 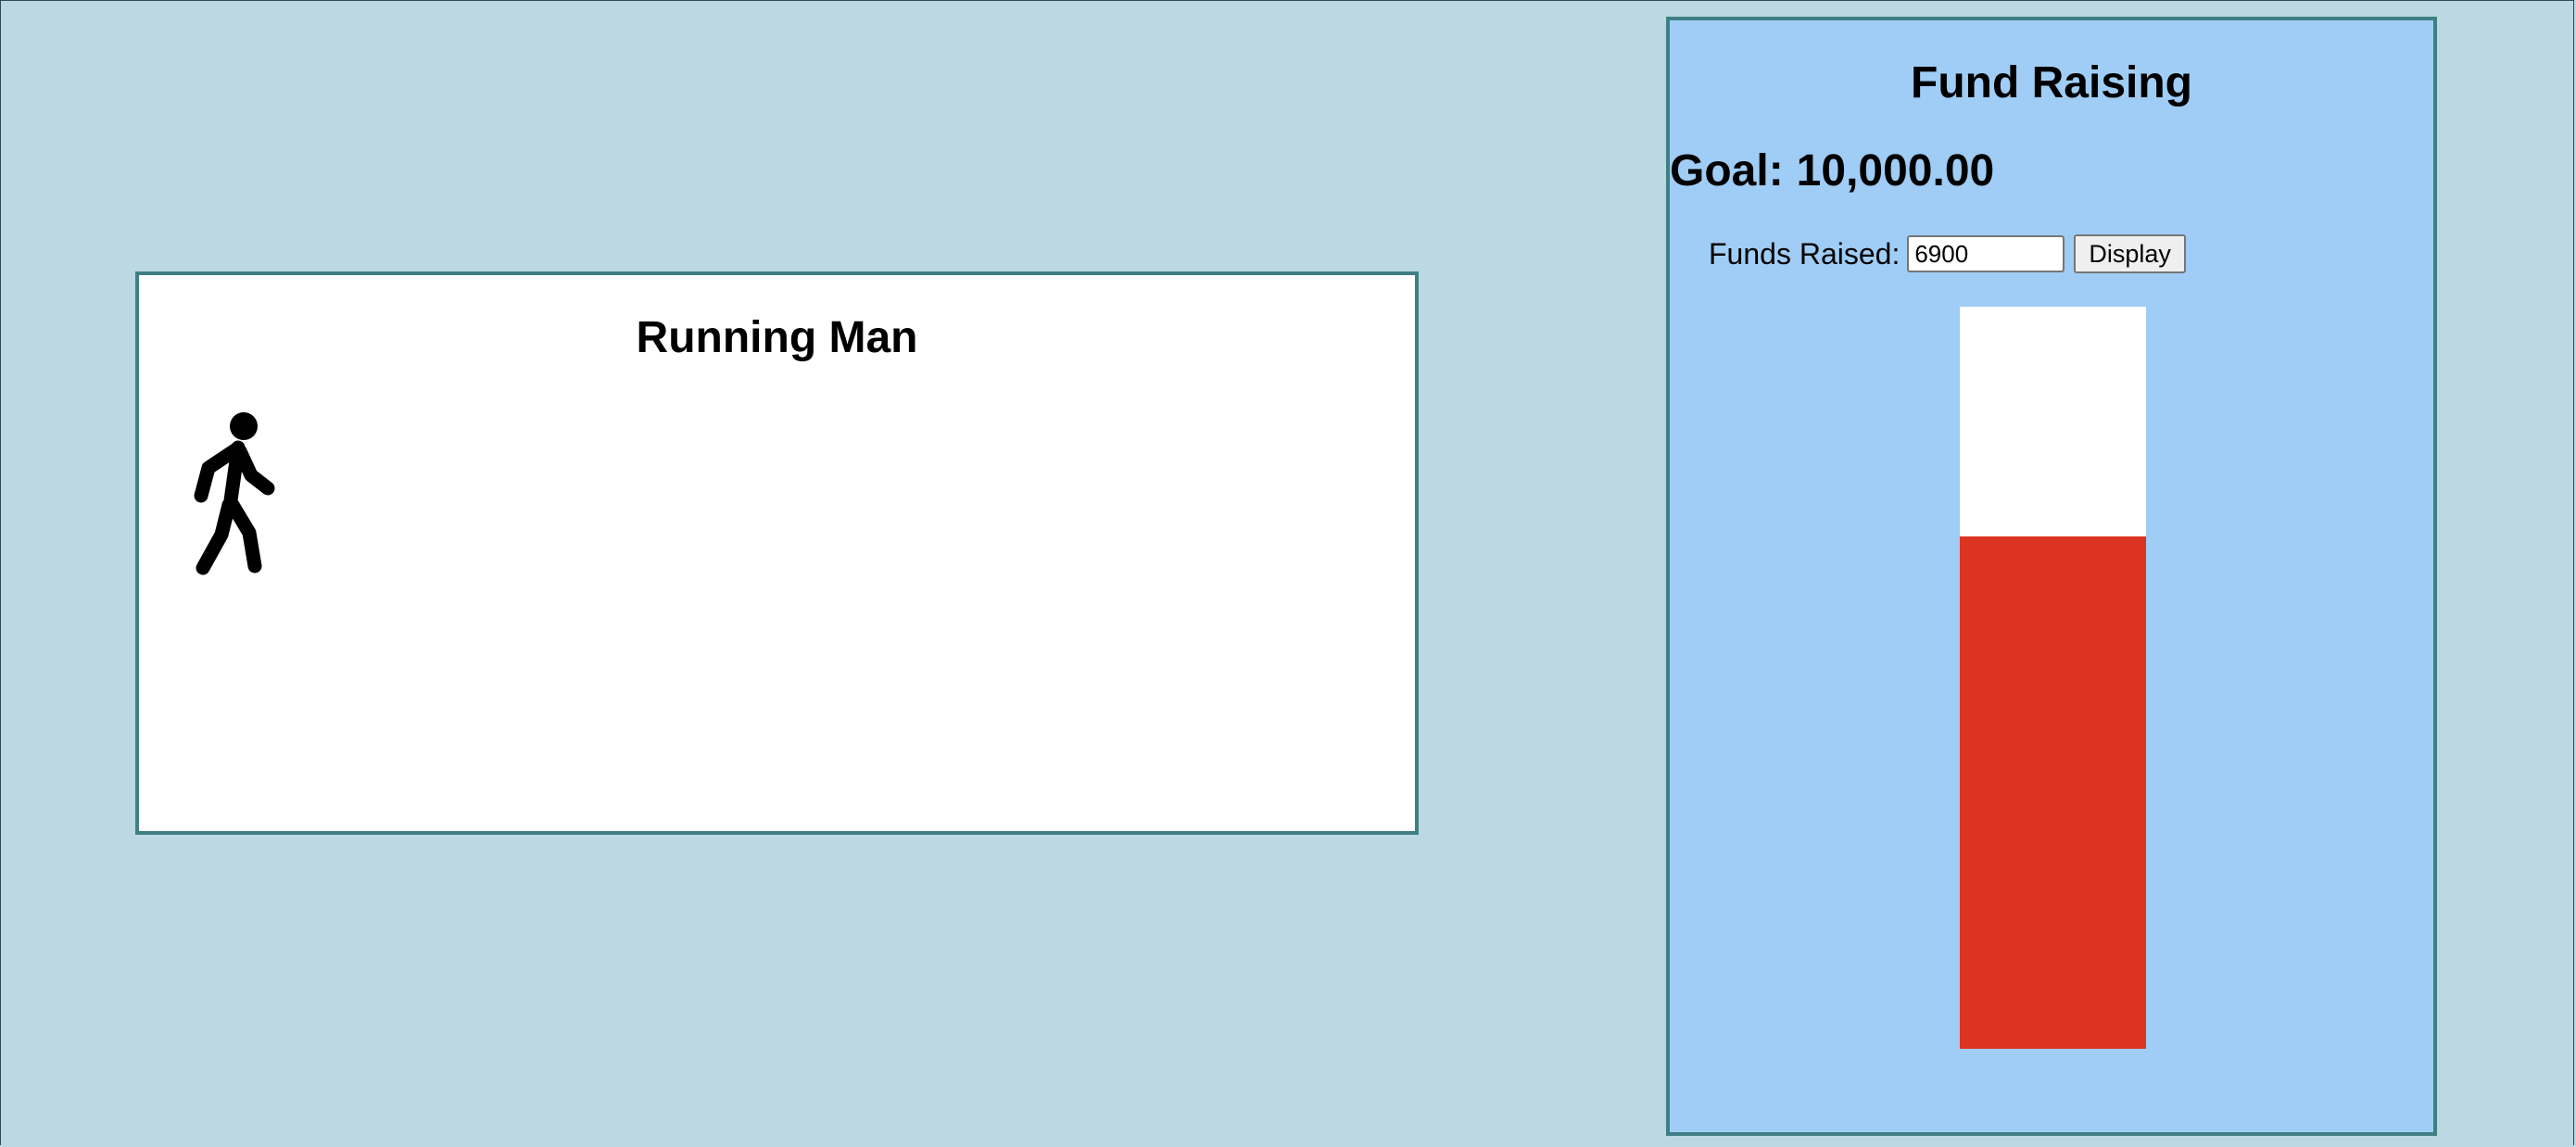 What do you see at coordinates (2130, 253) in the screenshot?
I see `display-button: Display` at bounding box center [2130, 253].